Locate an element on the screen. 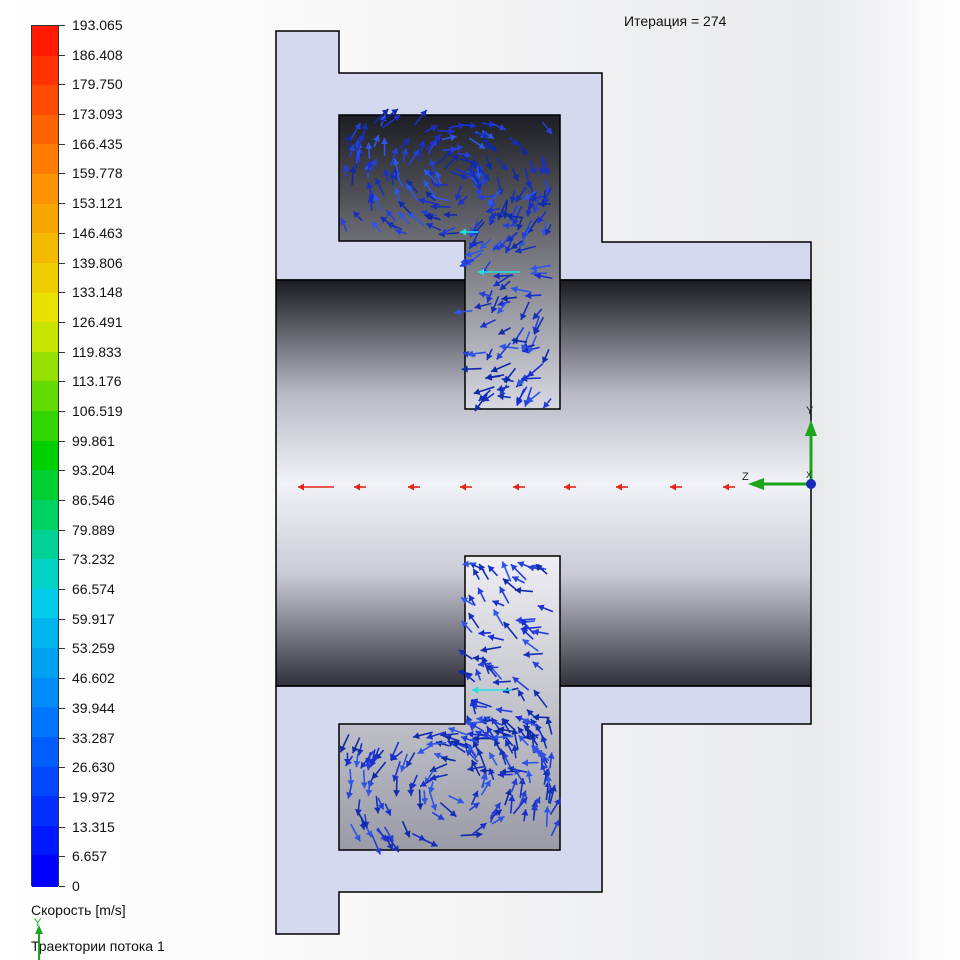  axis-z-label: Z is located at coordinates (745, 477).